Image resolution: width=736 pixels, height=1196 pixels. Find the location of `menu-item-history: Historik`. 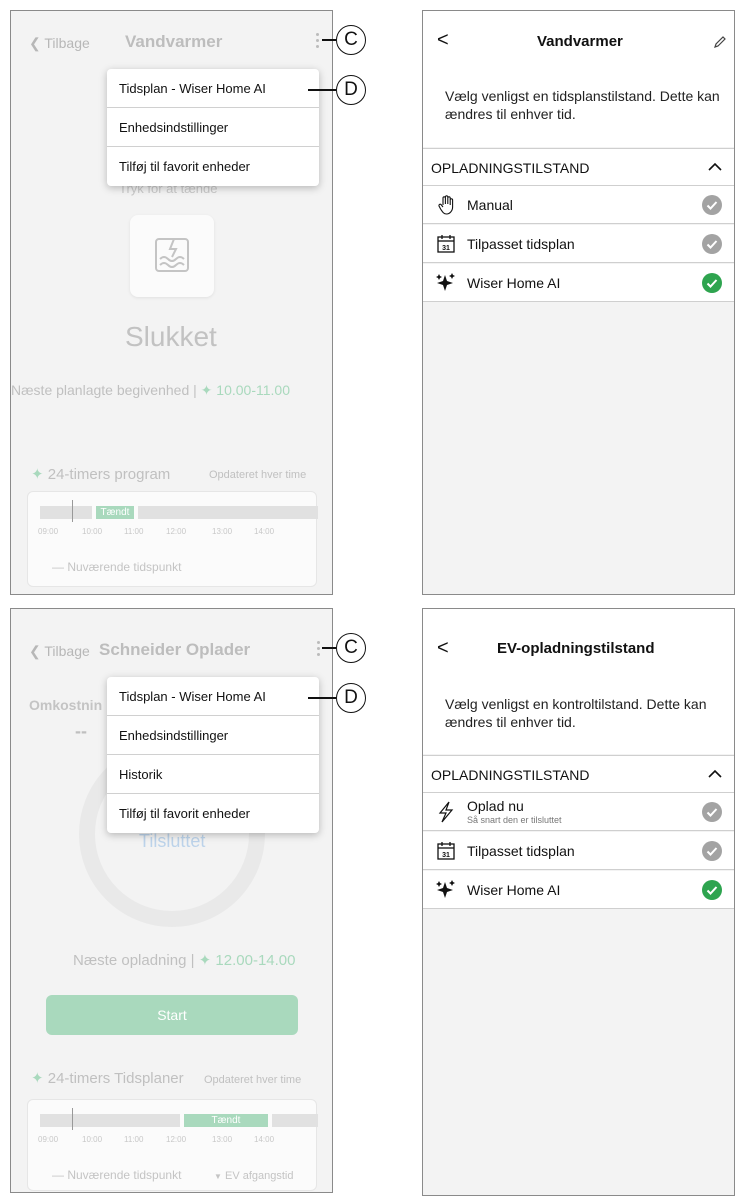

menu-item-history: Historik is located at coordinates (213, 774).